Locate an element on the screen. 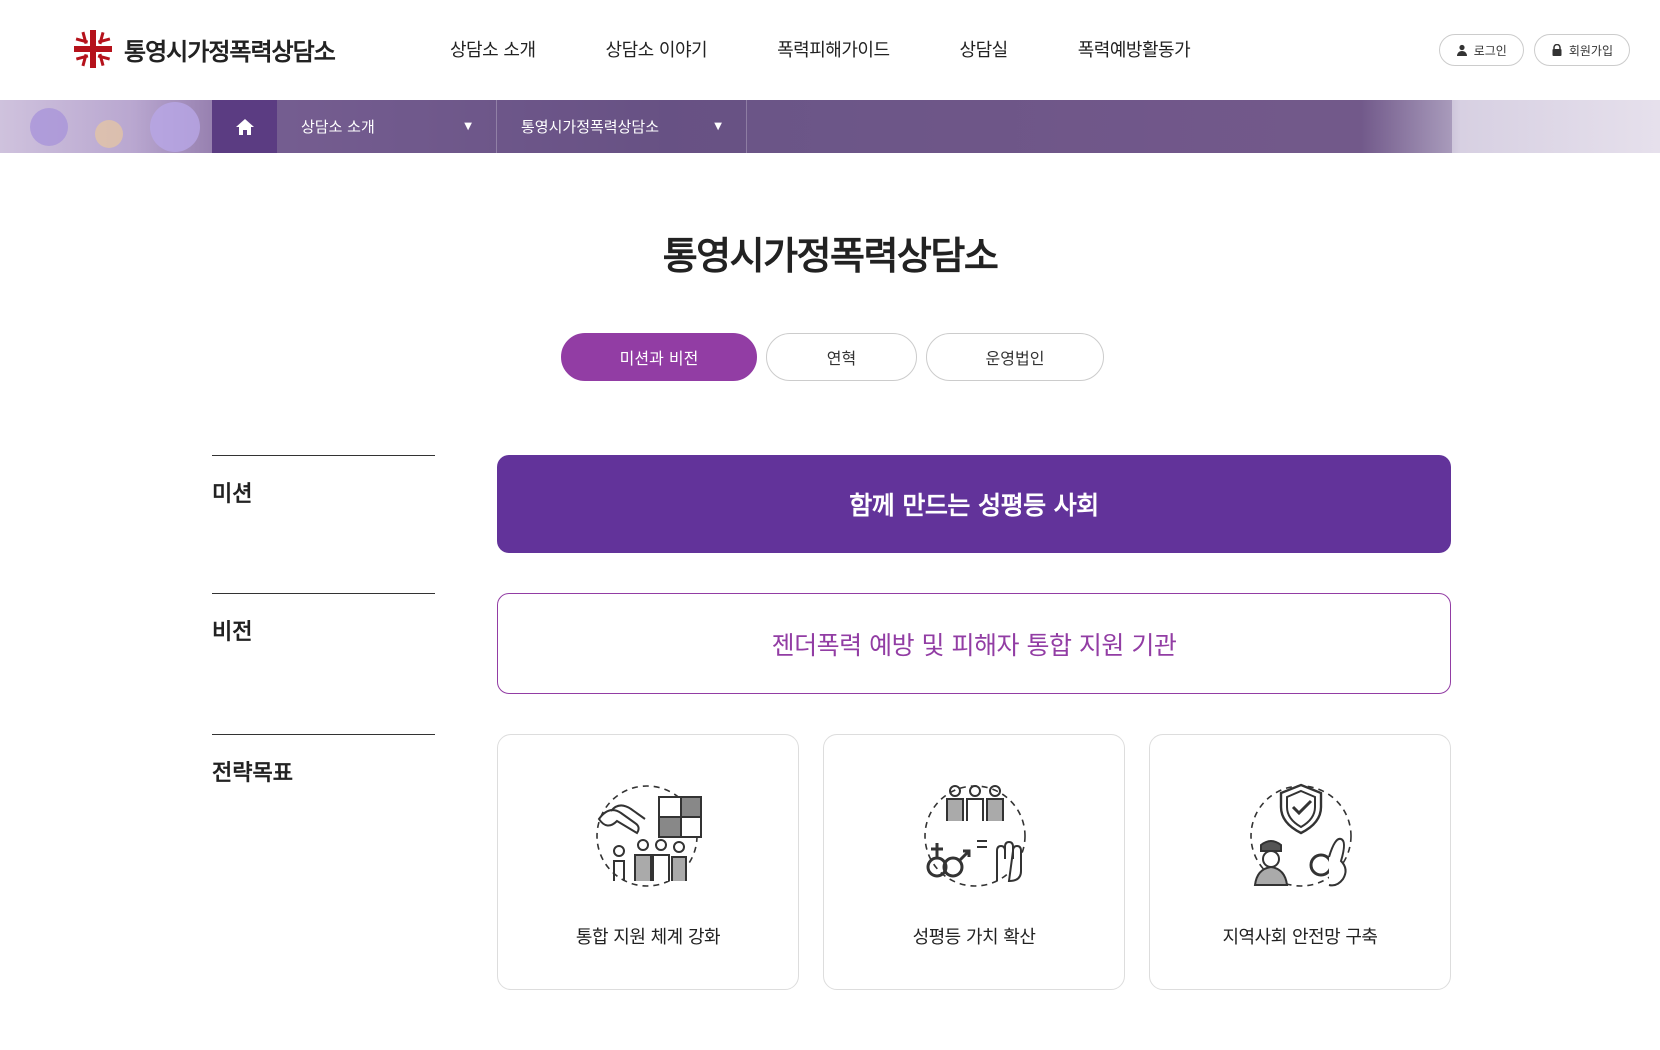  sub-visual-bar: 상담소 소개 ▼ 통영시가정폭력상담소 ▼ is located at coordinates (830, 126).